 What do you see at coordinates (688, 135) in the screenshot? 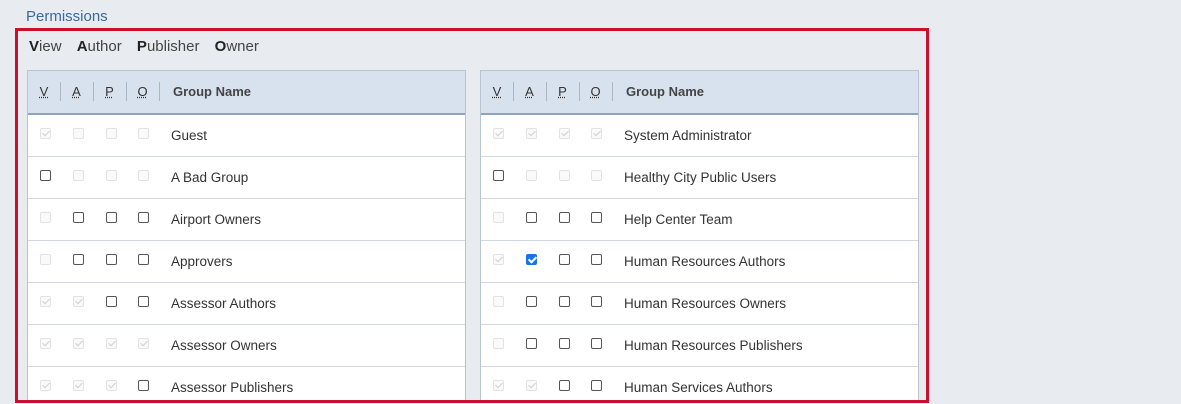
I see `group-name: System Administrator` at bounding box center [688, 135].